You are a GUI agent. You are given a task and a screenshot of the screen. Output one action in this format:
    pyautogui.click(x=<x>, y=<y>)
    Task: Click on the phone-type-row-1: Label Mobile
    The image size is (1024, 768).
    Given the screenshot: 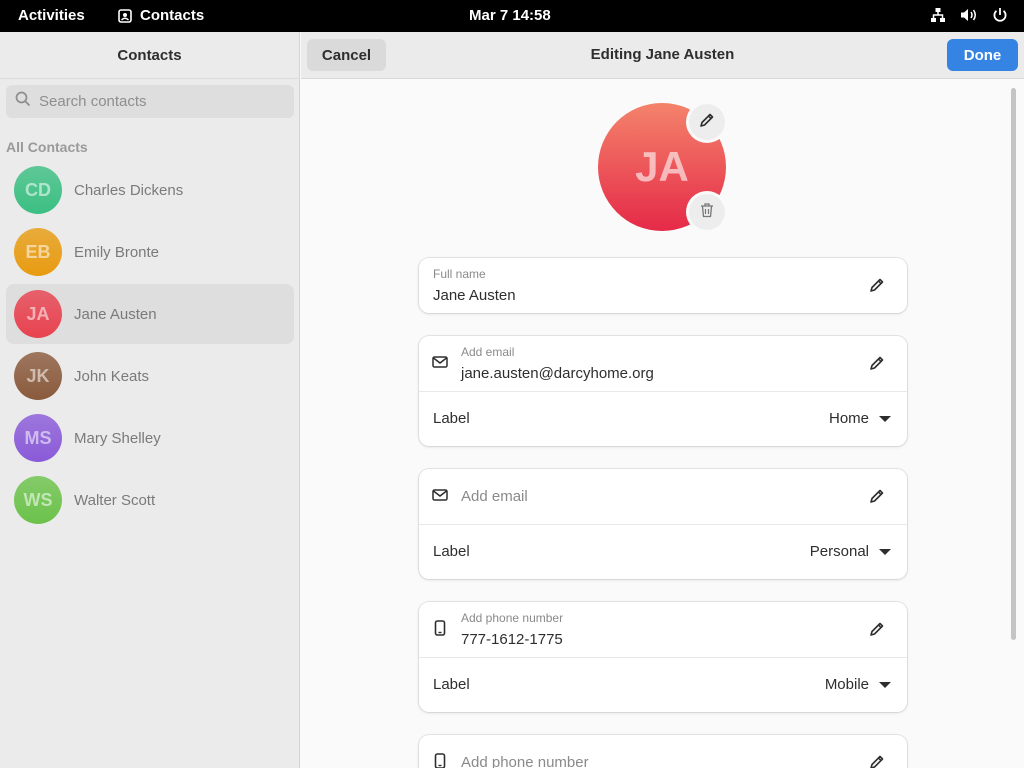 What is the action you would take?
    pyautogui.click(x=663, y=684)
    